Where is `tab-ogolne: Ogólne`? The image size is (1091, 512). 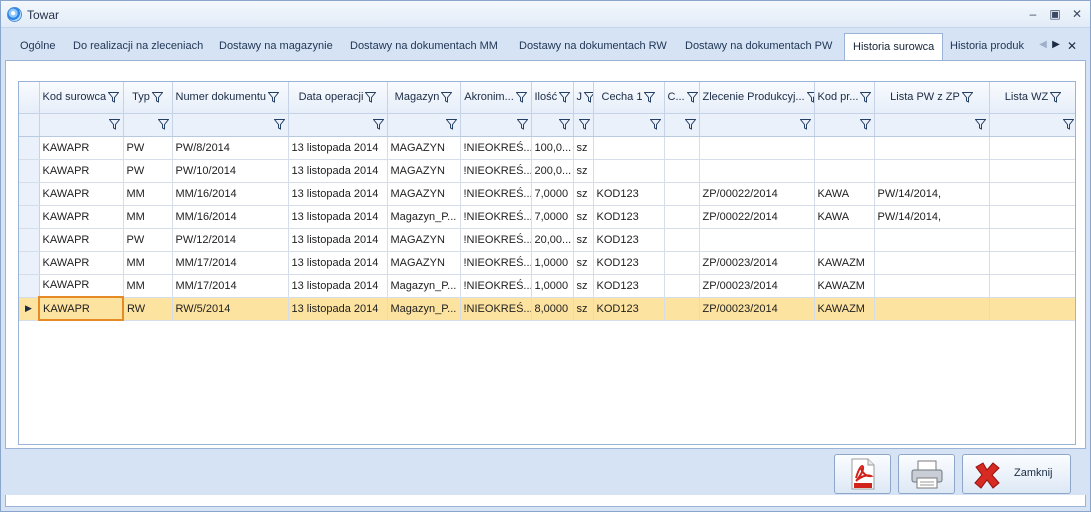 tab-ogolne: Ogólne is located at coordinates (37, 48).